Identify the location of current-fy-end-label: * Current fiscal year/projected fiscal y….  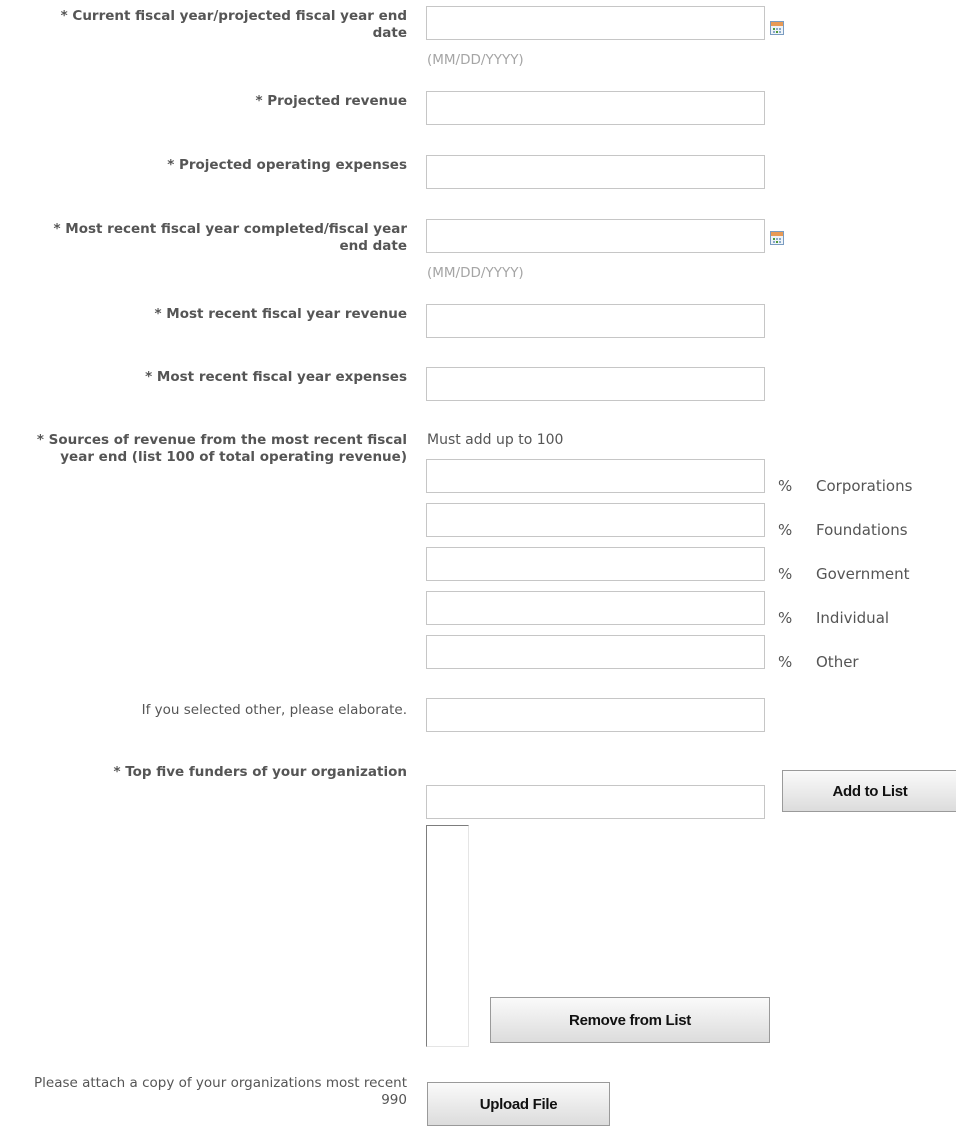
(233, 24).